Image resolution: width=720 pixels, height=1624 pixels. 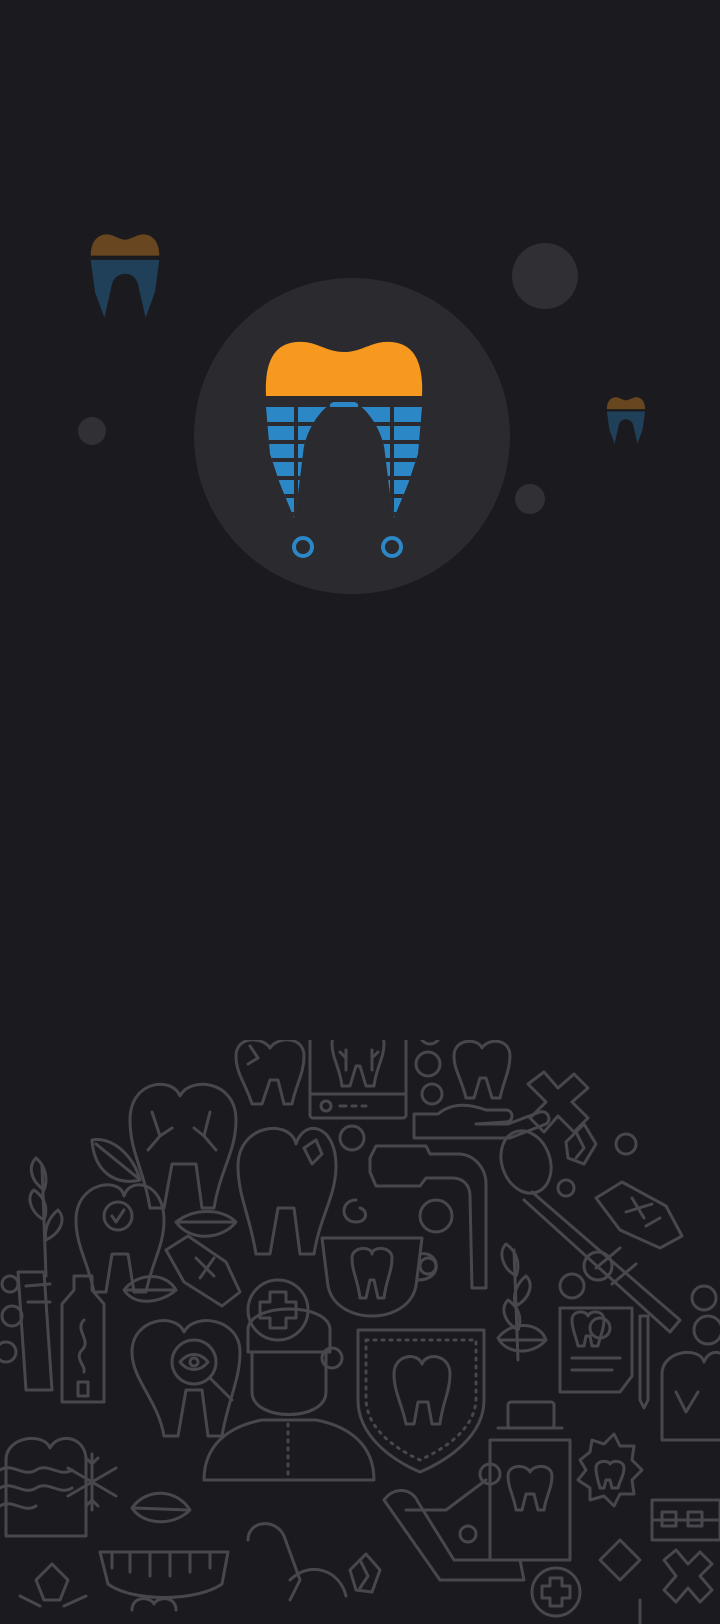 I want to click on cross-icon, so click(x=558, y=1102).